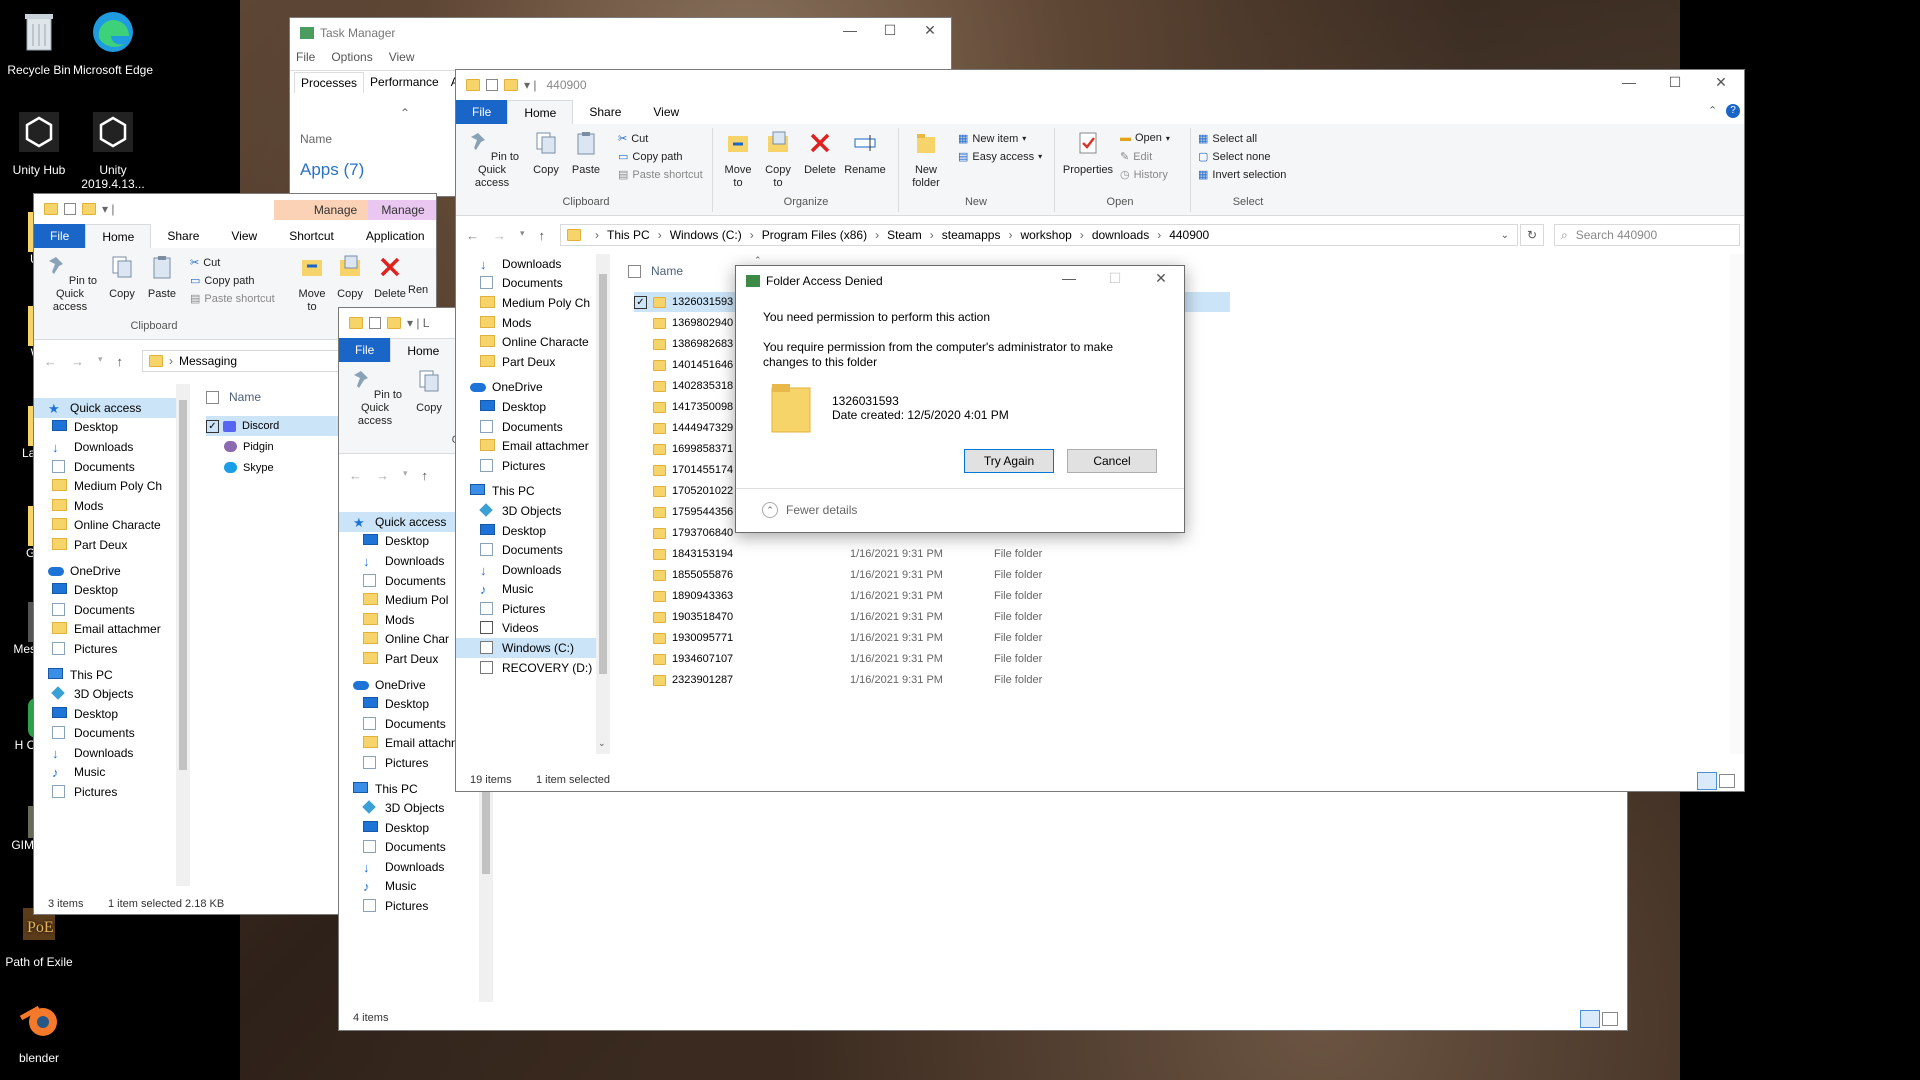  I want to click on new-item-button: ▦ New item ▾, so click(992, 139).